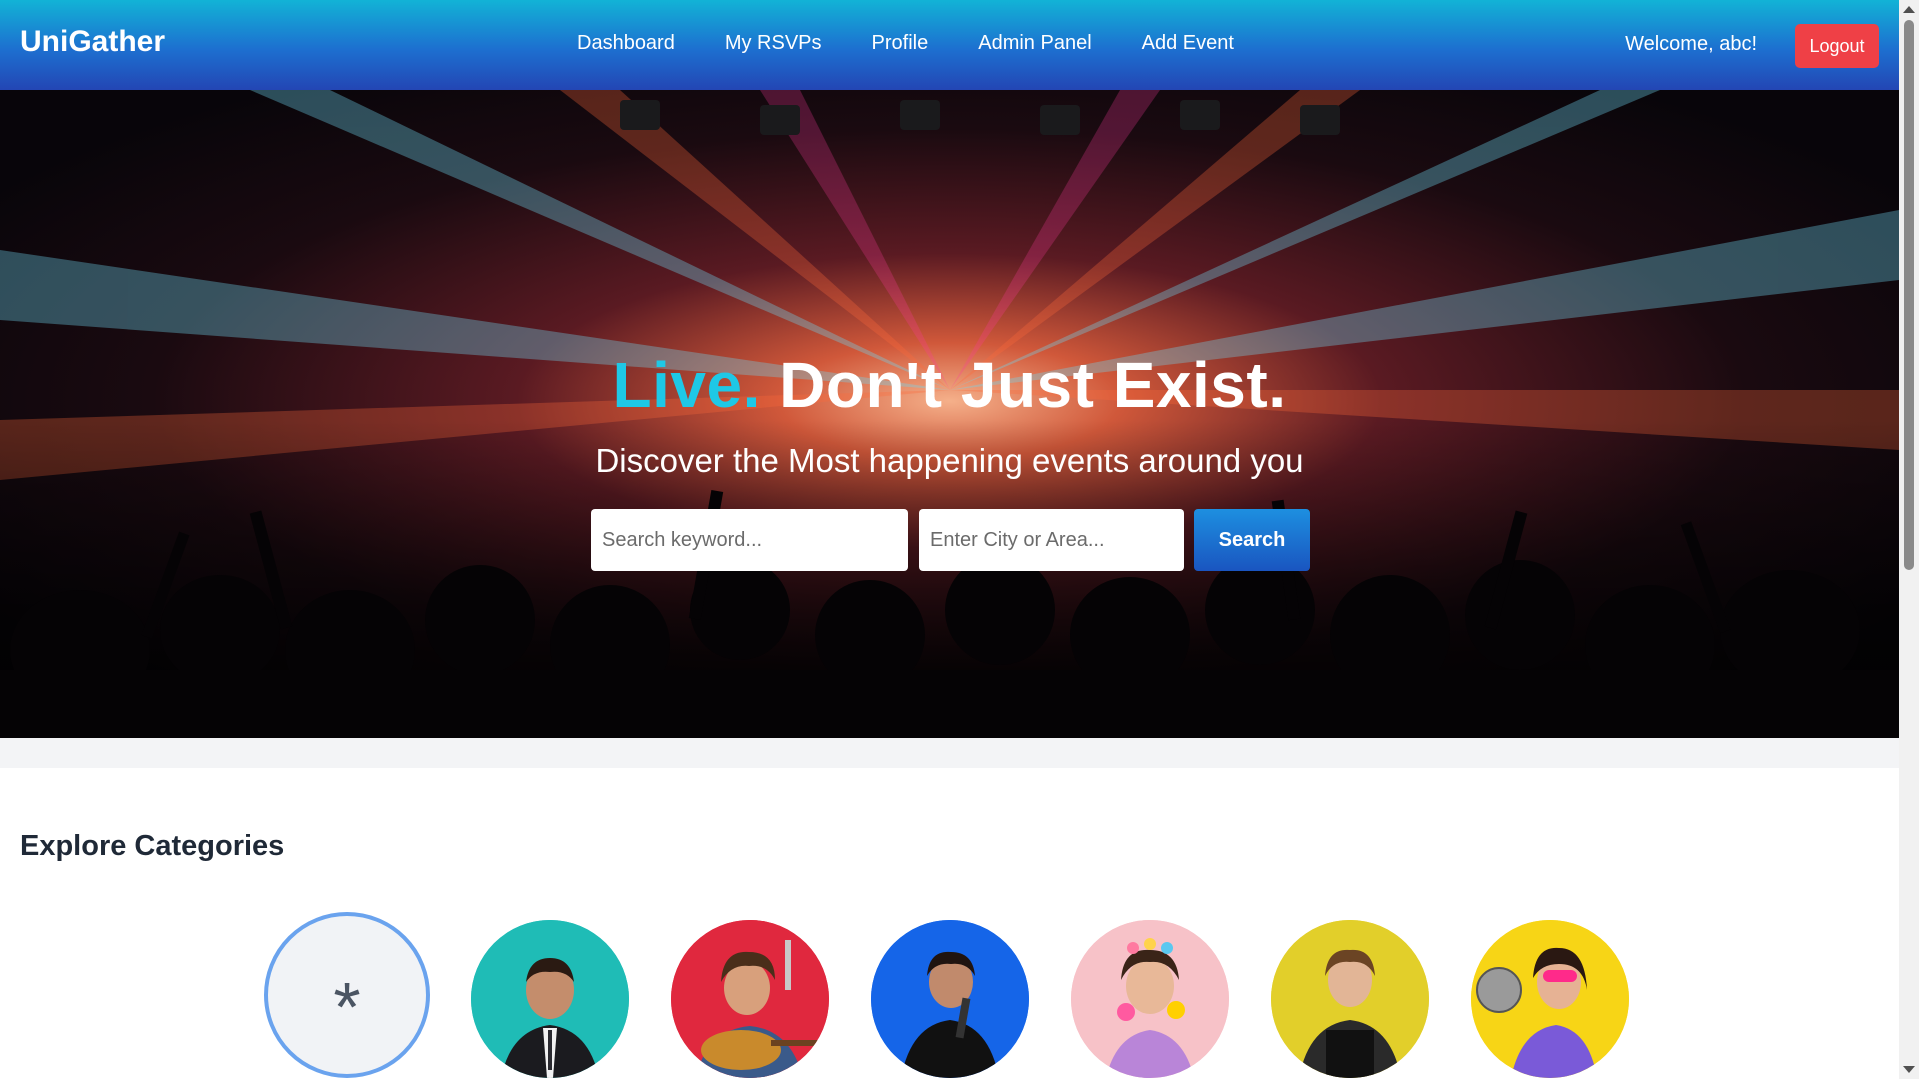  Describe the element at coordinates (749, 540) in the screenshot. I see `keyword-search-input` at that location.